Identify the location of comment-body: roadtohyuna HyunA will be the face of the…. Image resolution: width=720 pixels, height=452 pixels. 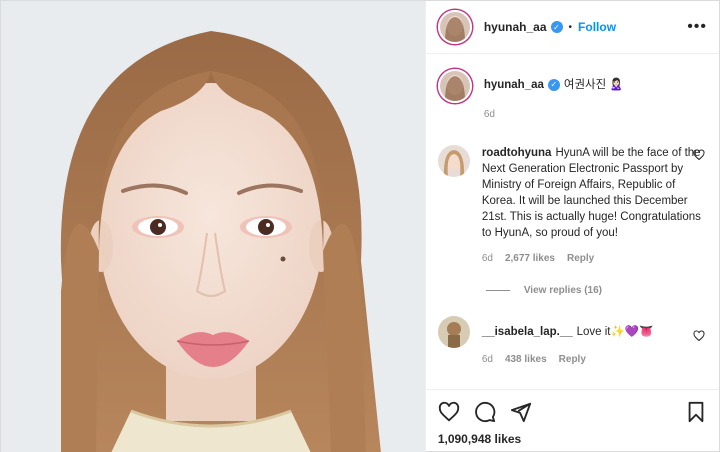
(594, 206).